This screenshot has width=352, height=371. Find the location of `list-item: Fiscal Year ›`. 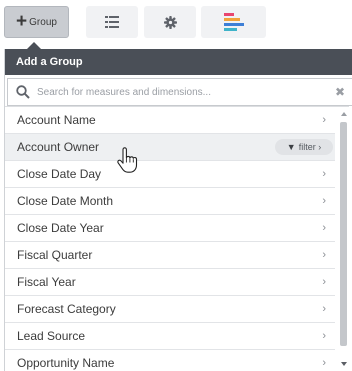

list-item: Fiscal Year › is located at coordinates (170, 282).